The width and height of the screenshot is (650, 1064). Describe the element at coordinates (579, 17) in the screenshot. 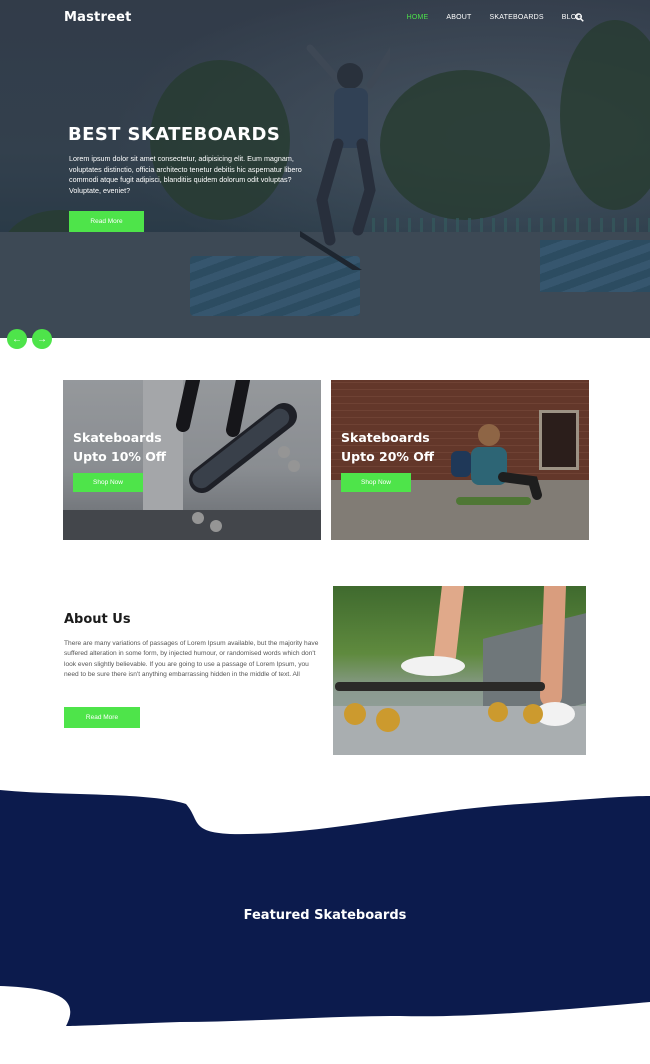

I see `search-icon` at that location.